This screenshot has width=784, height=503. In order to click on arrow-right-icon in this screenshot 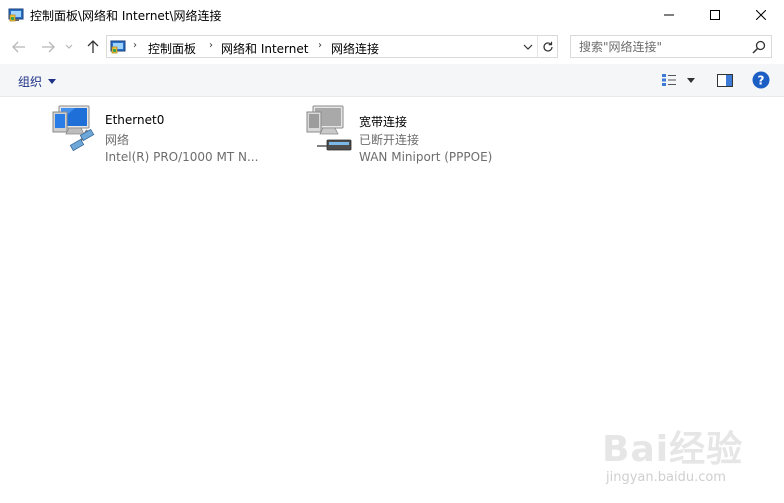, I will do `click(48, 47)`.